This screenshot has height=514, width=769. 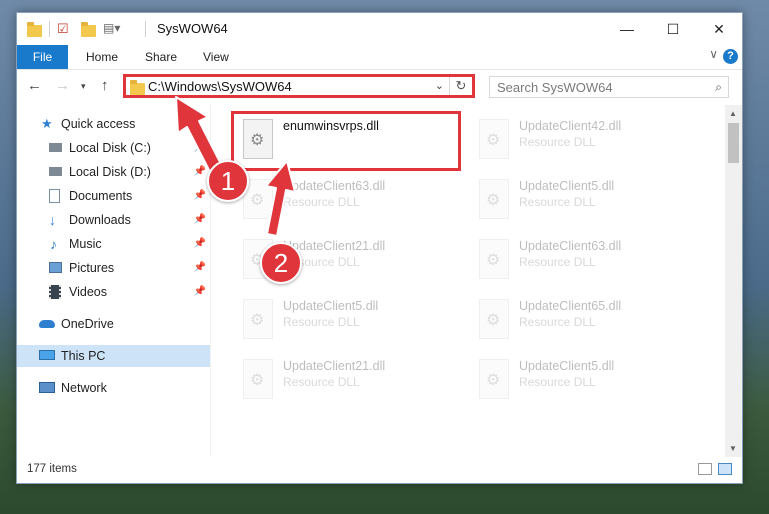 What do you see at coordinates (113, 220) in the screenshot?
I see `sidebar-item-downloads: ↓ Downloads 📌` at bounding box center [113, 220].